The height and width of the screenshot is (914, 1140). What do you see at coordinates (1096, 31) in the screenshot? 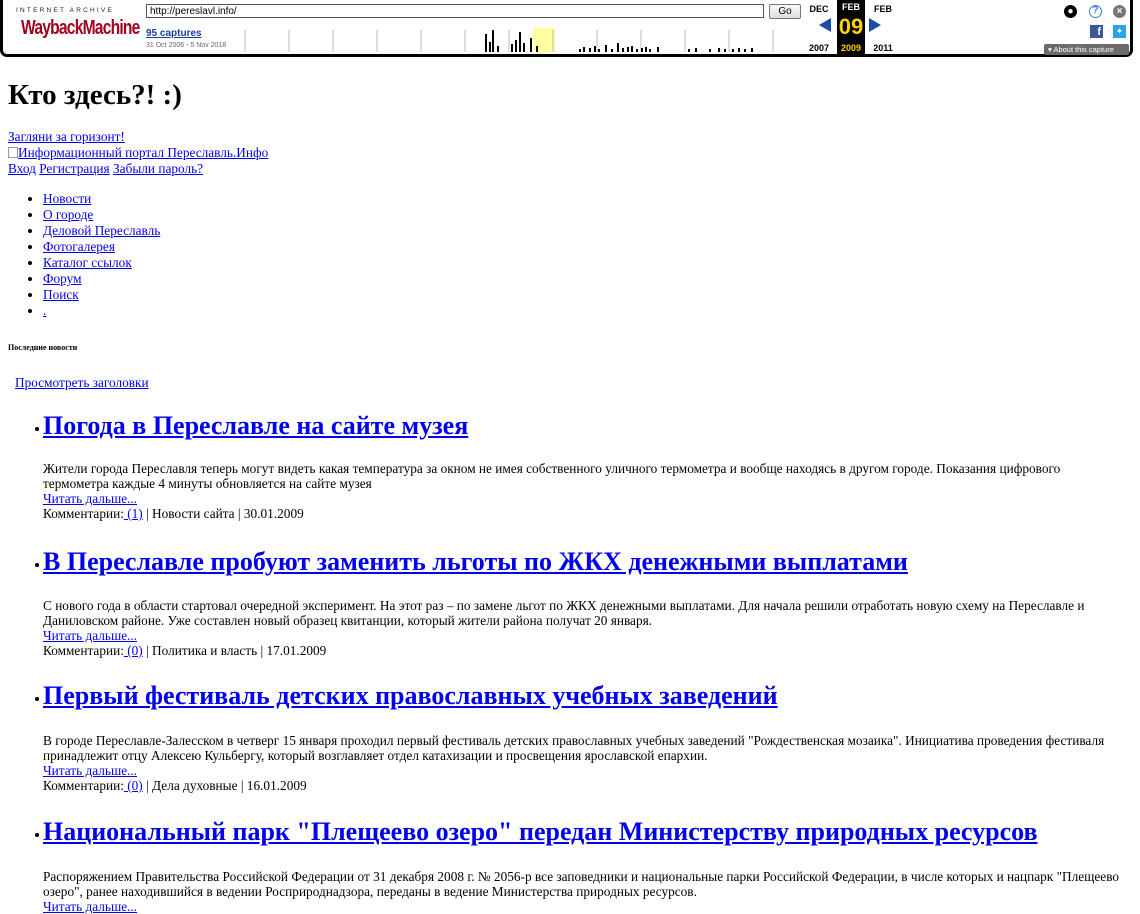
I see `facebook-icon: f` at bounding box center [1096, 31].